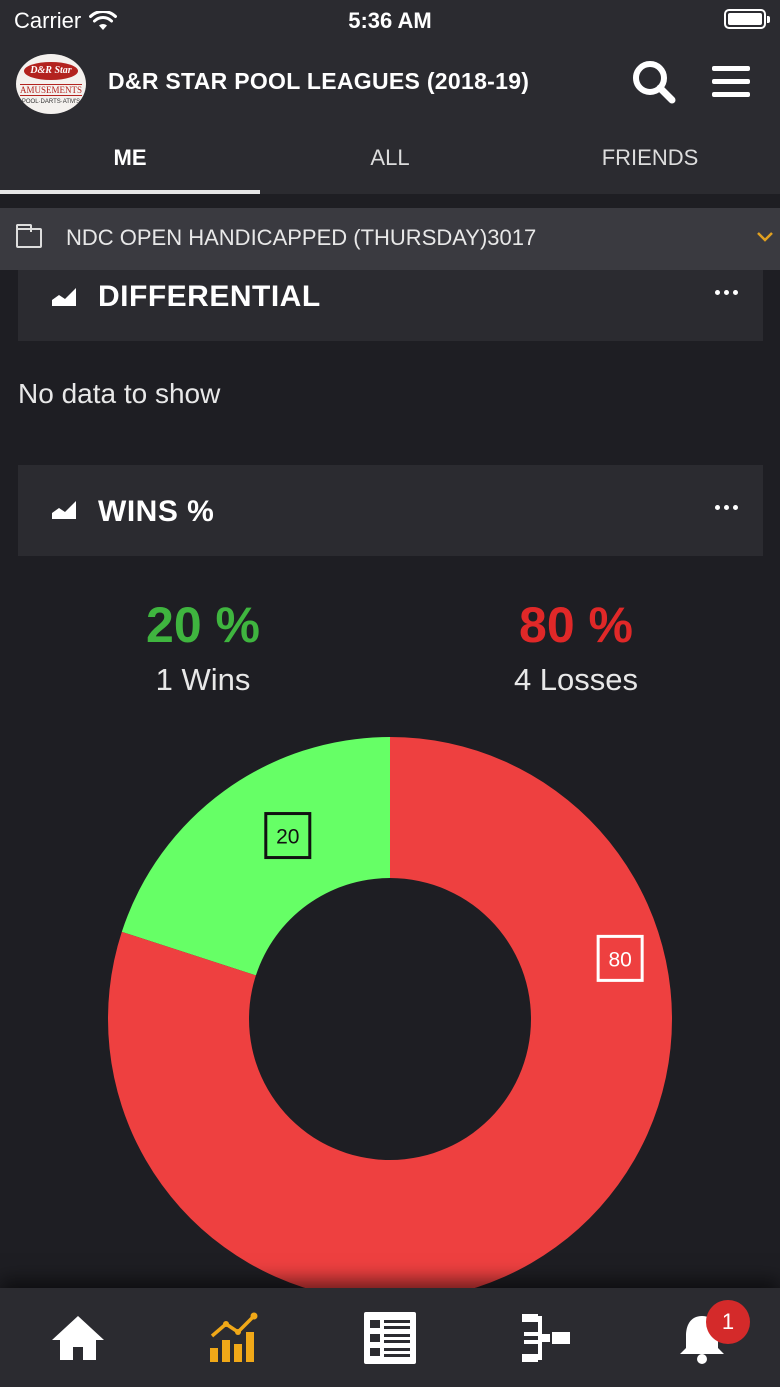  What do you see at coordinates (576, 625) in the screenshot?
I see `losses-percentage: 80 %` at bounding box center [576, 625].